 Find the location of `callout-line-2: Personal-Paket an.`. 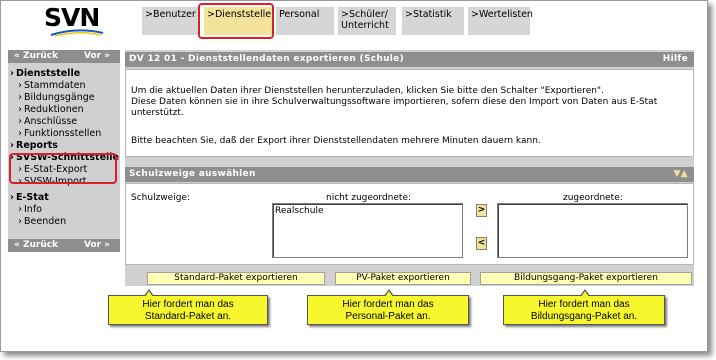

callout-line-2: Personal-Paket an. is located at coordinates (388, 316).